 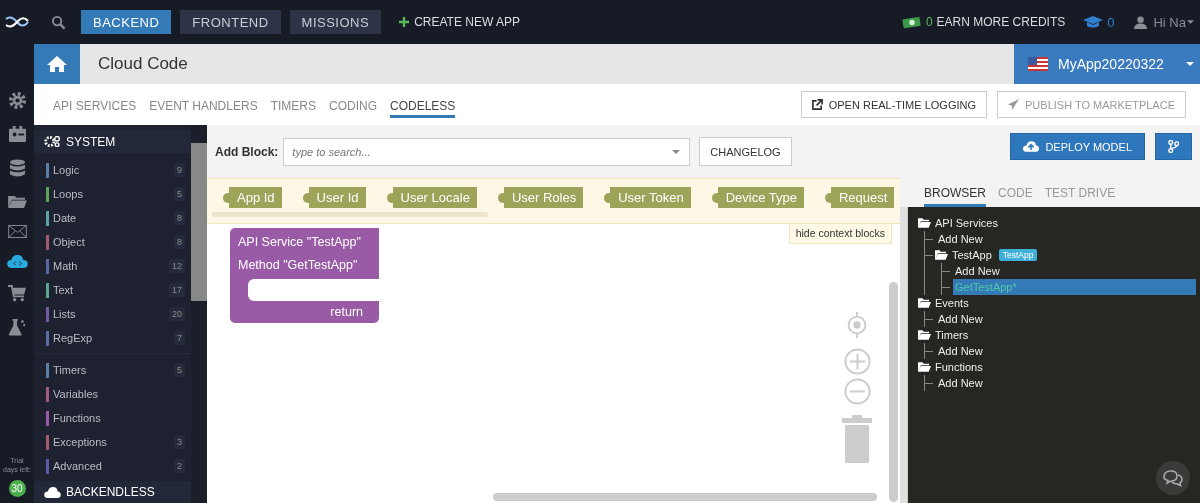 What do you see at coordinates (112, 142) in the screenshot?
I see `section-header: SYSTEM` at bounding box center [112, 142].